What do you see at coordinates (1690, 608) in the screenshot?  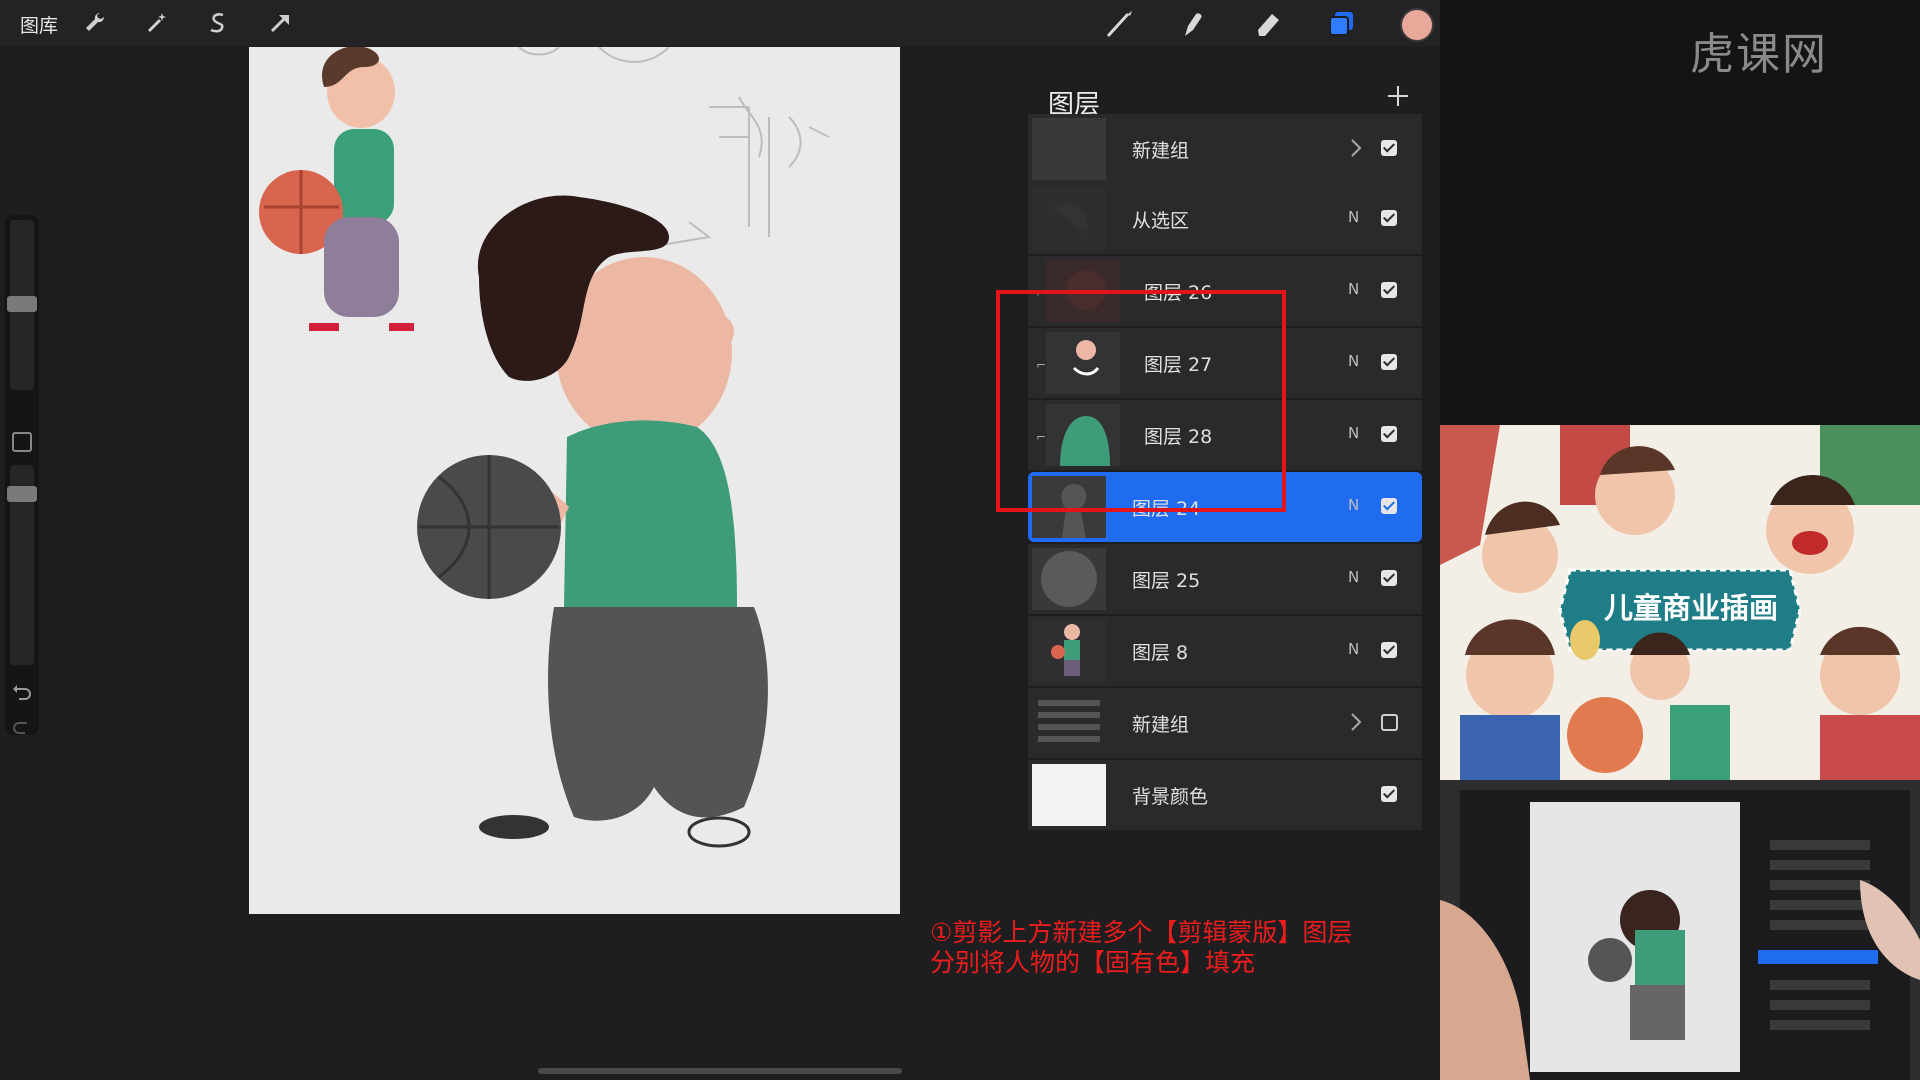 I see `cover-title: 儿童商业插画` at bounding box center [1690, 608].